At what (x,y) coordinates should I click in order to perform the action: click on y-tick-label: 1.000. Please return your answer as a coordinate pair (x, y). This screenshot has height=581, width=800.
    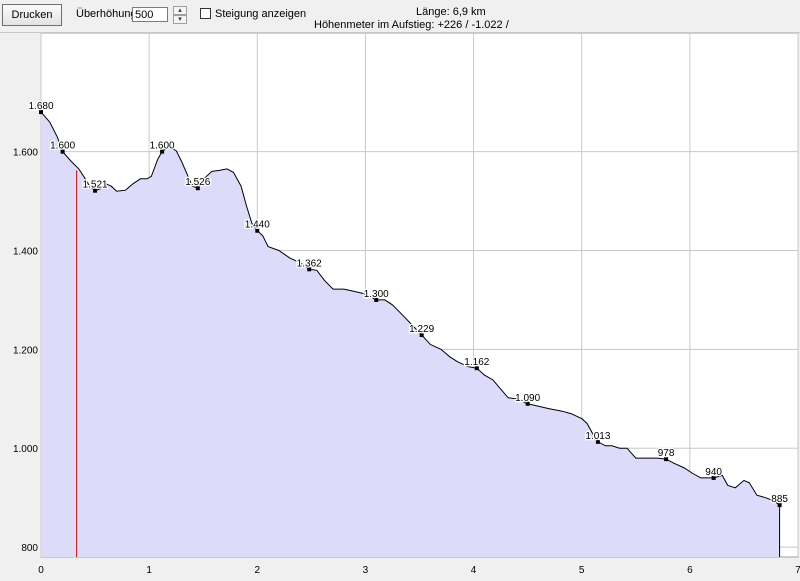
    Looking at the image, I should click on (25, 449).